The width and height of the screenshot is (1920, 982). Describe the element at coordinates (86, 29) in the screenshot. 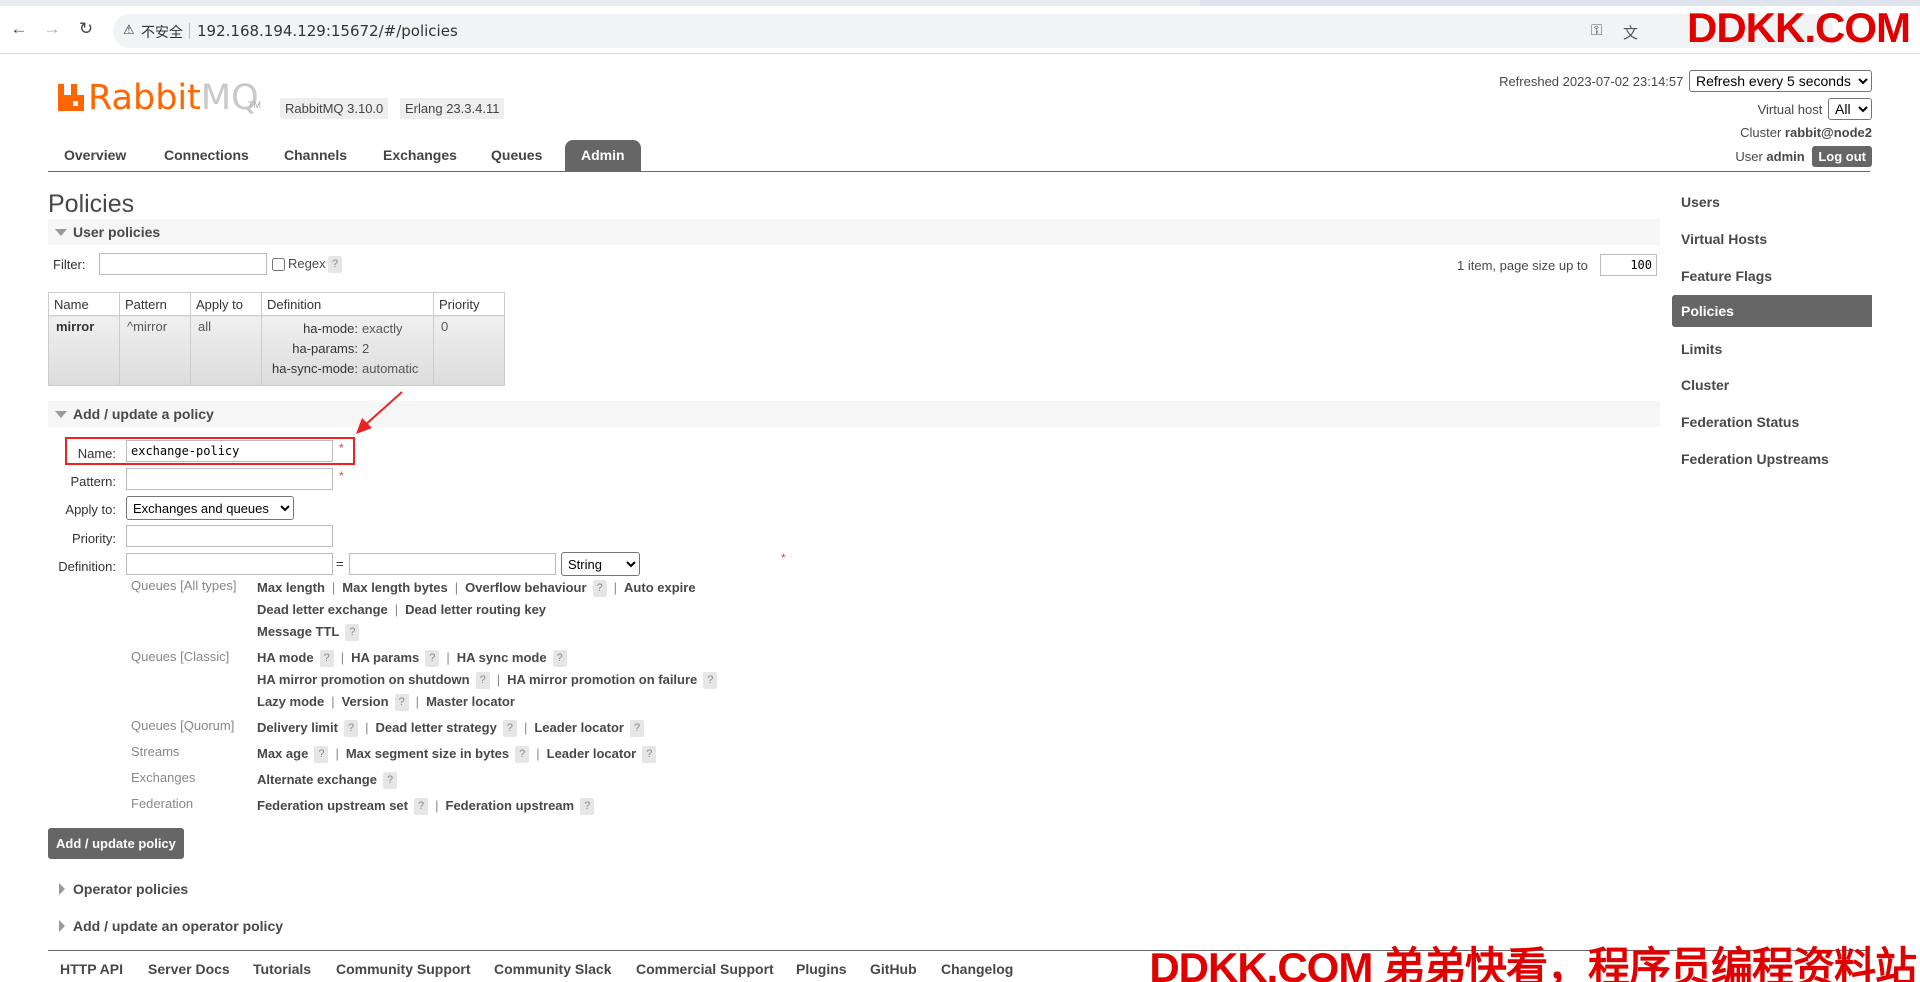

I see `reload-icon: ↻` at that location.